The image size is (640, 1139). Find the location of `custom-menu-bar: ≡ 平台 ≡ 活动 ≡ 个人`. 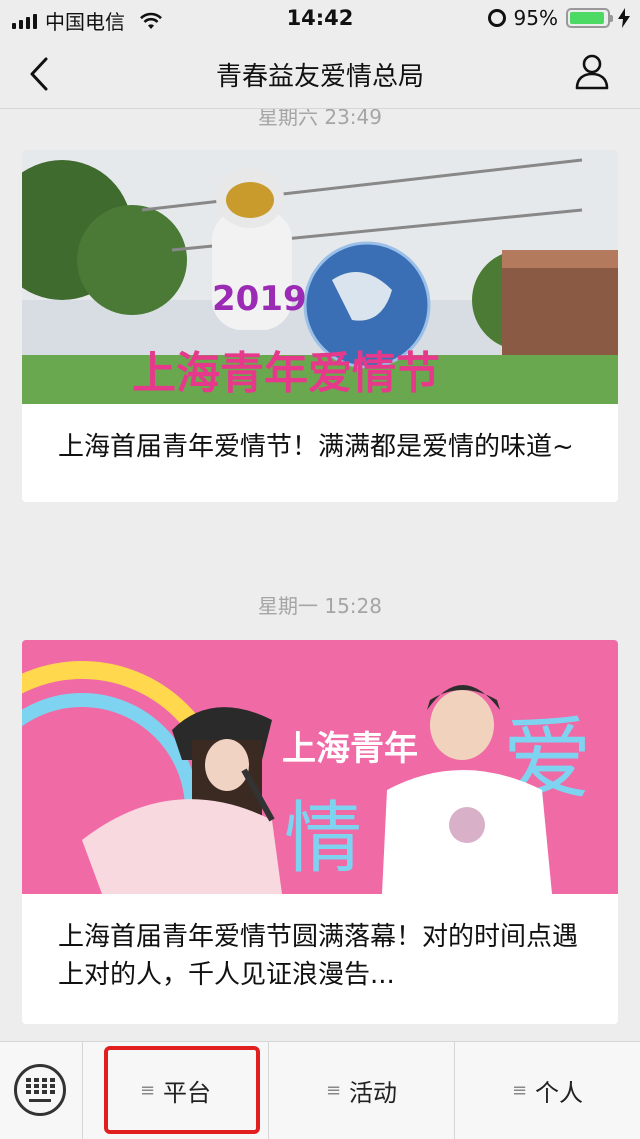

custom-menu-bar: ≡ 平台 ≡ 活动 ≡ 个人 is located at coordinates (320, 1090).